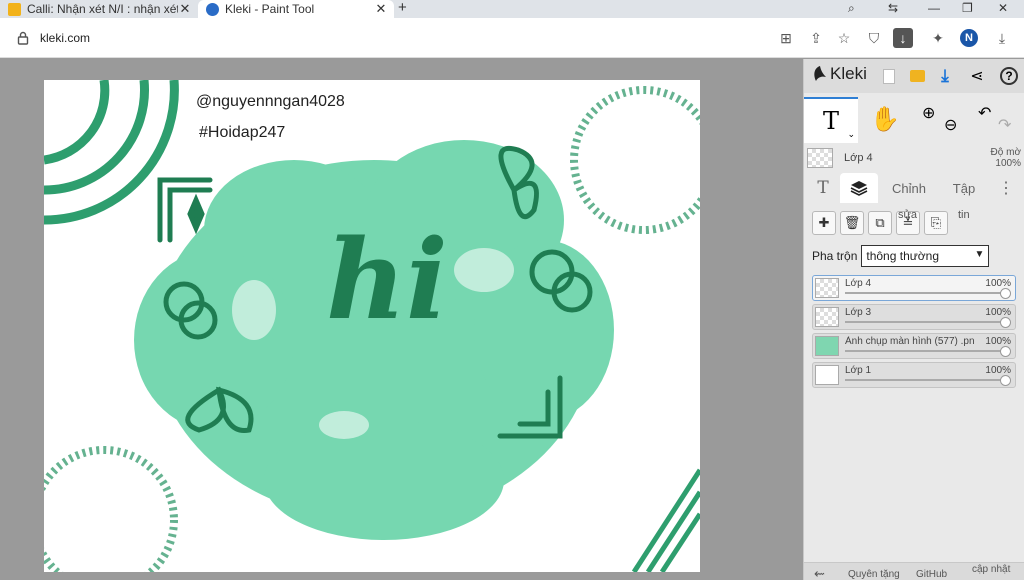  Describe the element at coordinates (1009, 76) in the screenshot. I see `help-icon: ?` at that location.